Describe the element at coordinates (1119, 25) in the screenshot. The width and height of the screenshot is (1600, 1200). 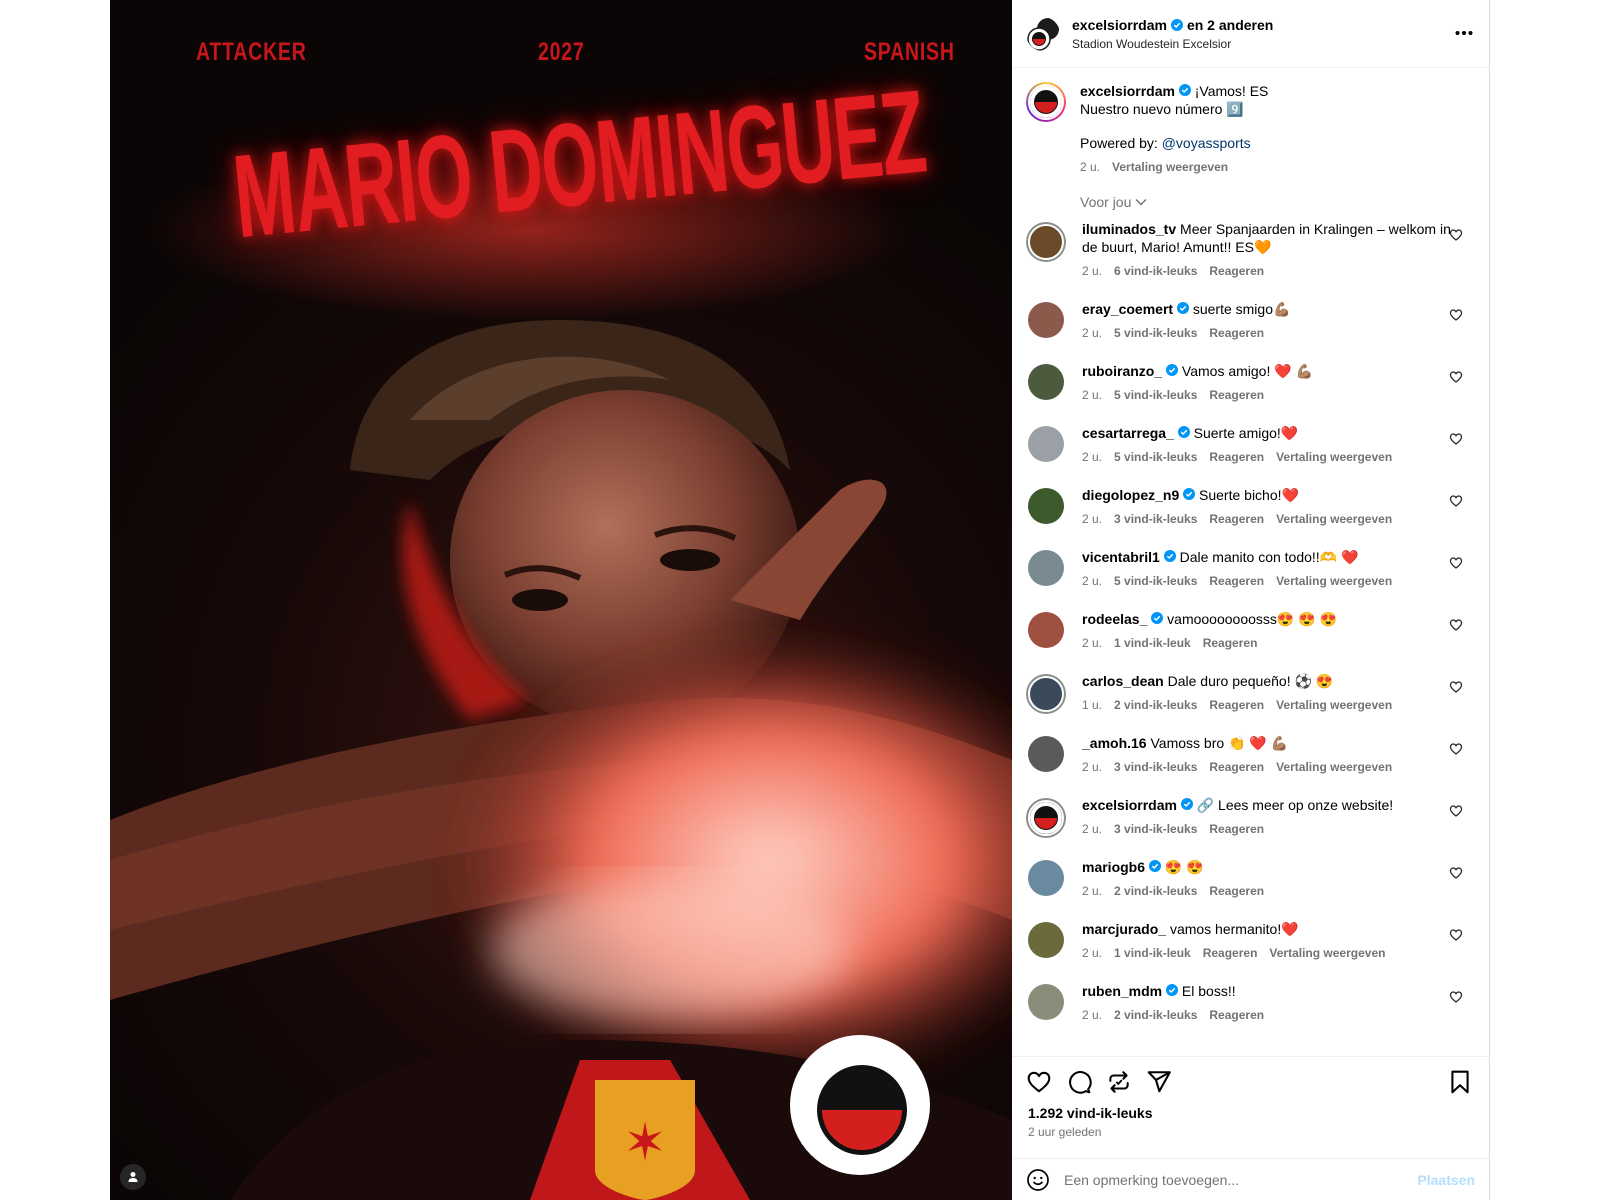
I see `author-username: excelsiorrdam` at that location.